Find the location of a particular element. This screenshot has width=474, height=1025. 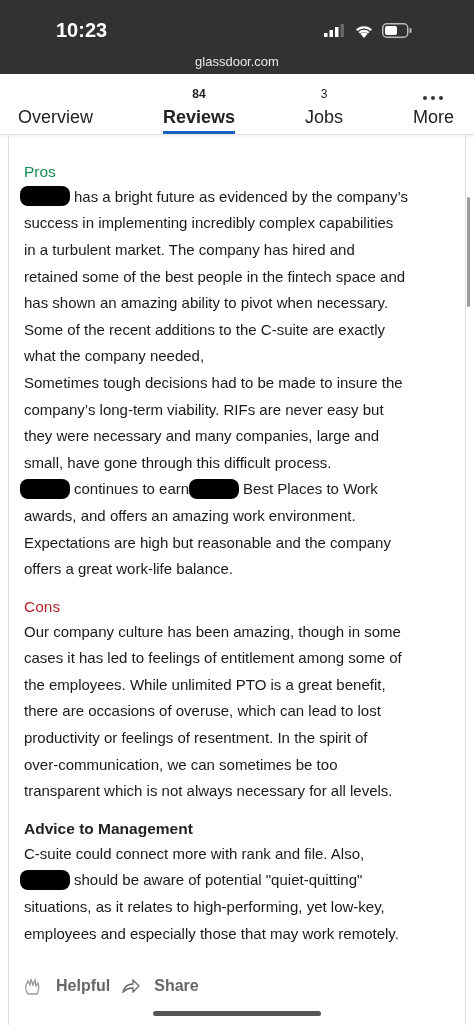

review-text: what the company needed, is located at coordinates (114, 356).